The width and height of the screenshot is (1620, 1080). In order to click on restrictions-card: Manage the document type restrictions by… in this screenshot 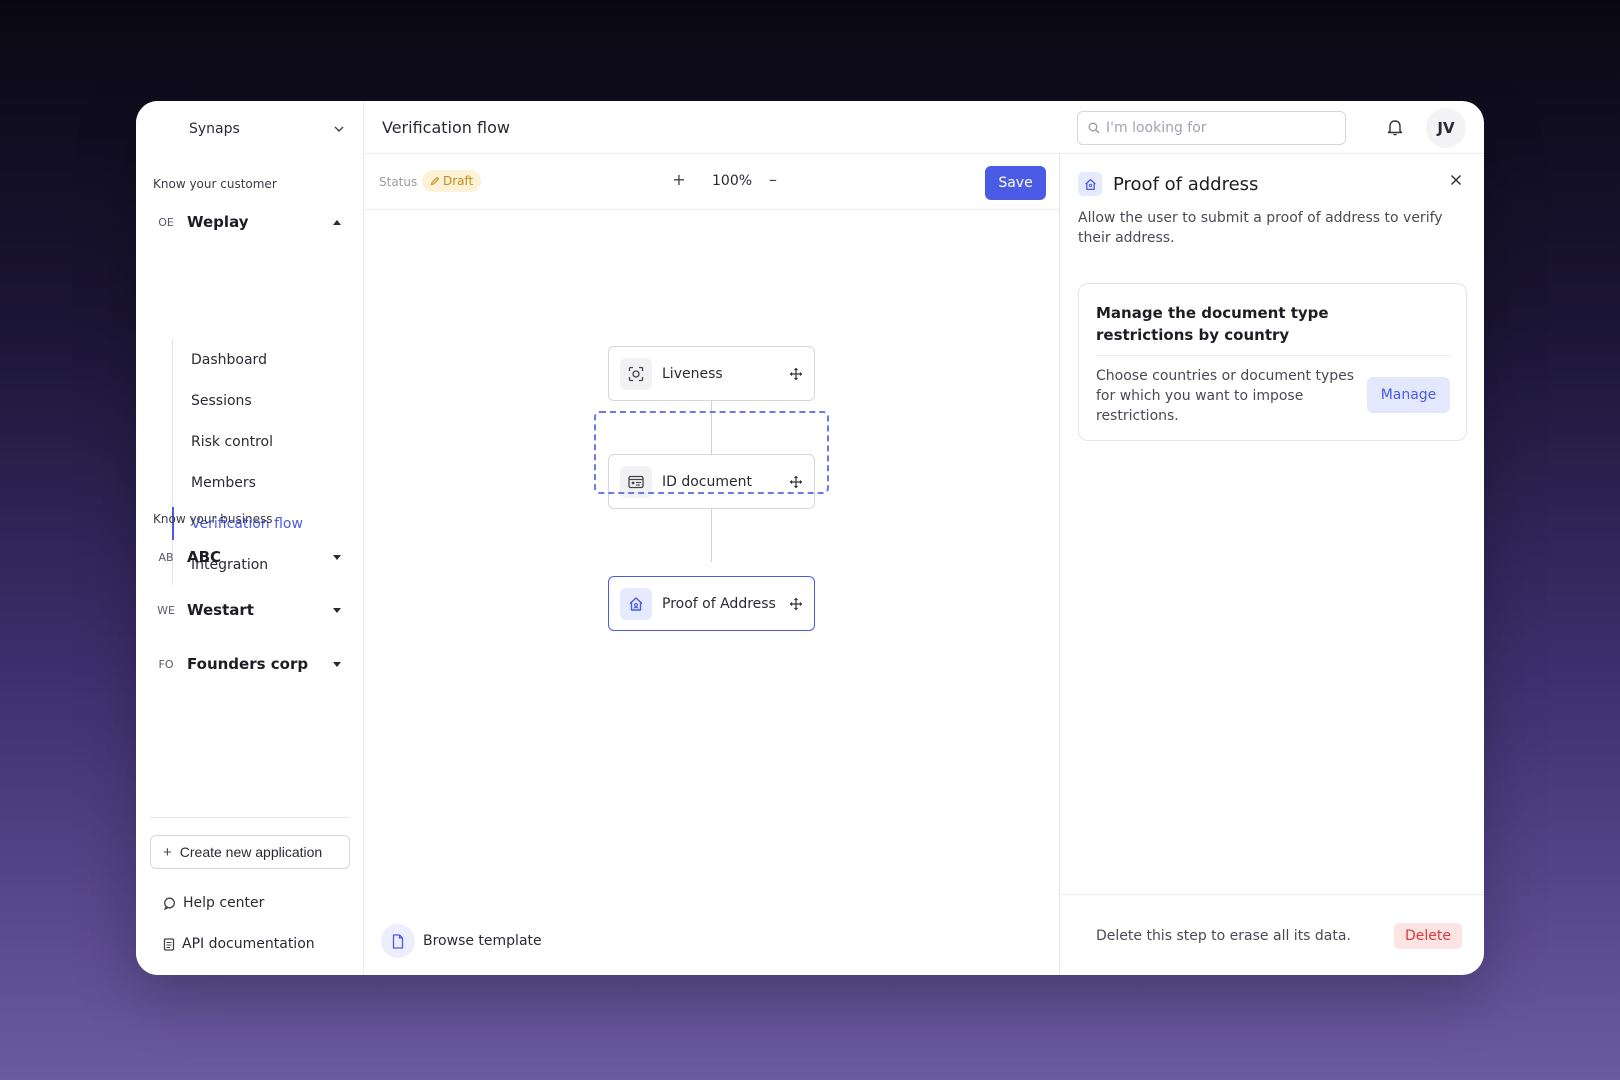, I will do `click(1272, 362)`.